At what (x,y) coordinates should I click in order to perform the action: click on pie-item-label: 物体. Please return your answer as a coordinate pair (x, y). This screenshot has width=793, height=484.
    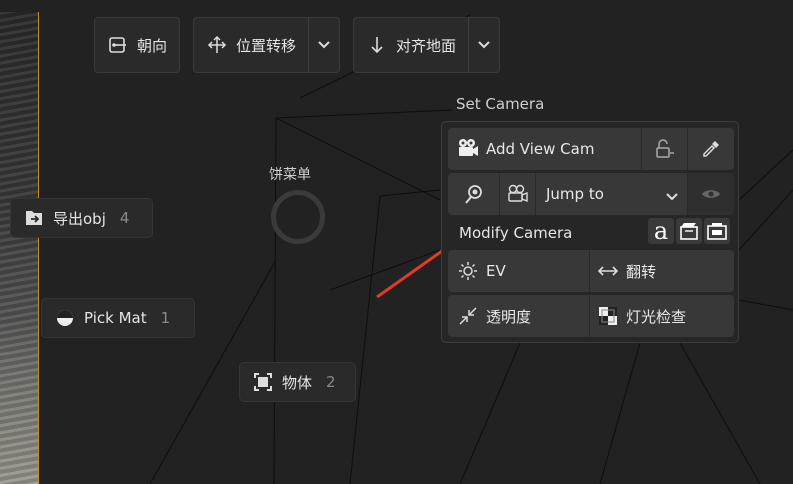
    Looking at the image, I should click on (297, 382).